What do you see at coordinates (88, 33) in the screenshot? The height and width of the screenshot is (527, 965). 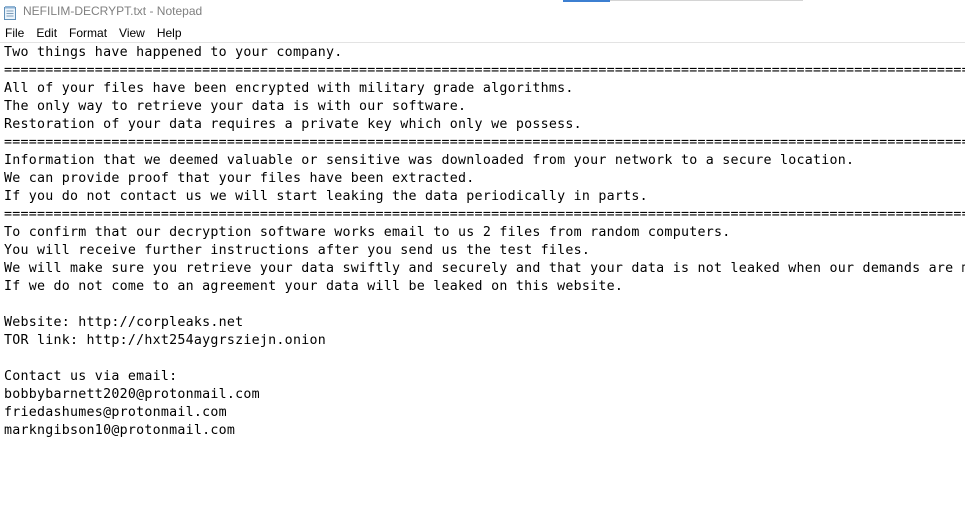 I see `menu-format: Format` at bounding box center [88, 33].